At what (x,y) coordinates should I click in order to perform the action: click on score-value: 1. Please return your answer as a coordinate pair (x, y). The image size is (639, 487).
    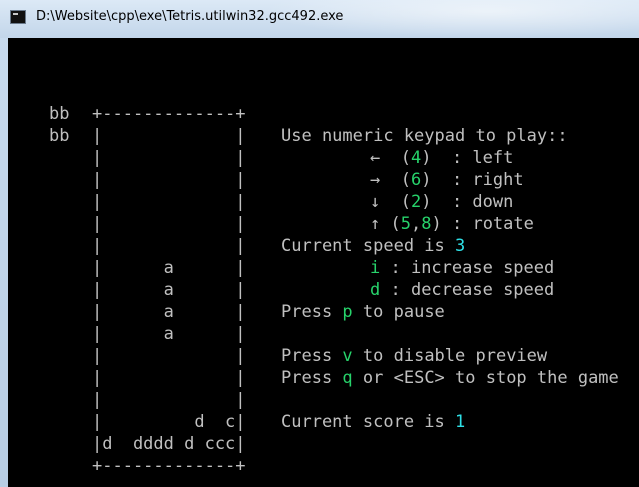
    Looking at the image, I should click on (460, 422).